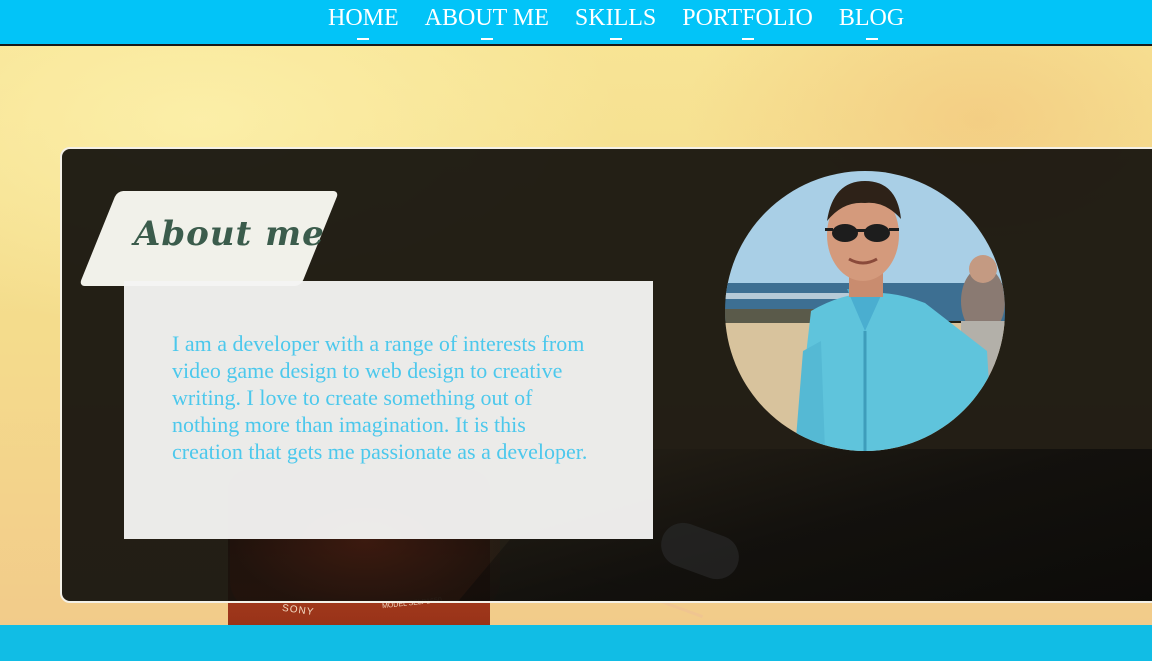 This screenshot has height=661, width=1152. Describe the element at coordinates (615, 18) in the screenshot. I see `nav-item-label: SKILLS` at that location.